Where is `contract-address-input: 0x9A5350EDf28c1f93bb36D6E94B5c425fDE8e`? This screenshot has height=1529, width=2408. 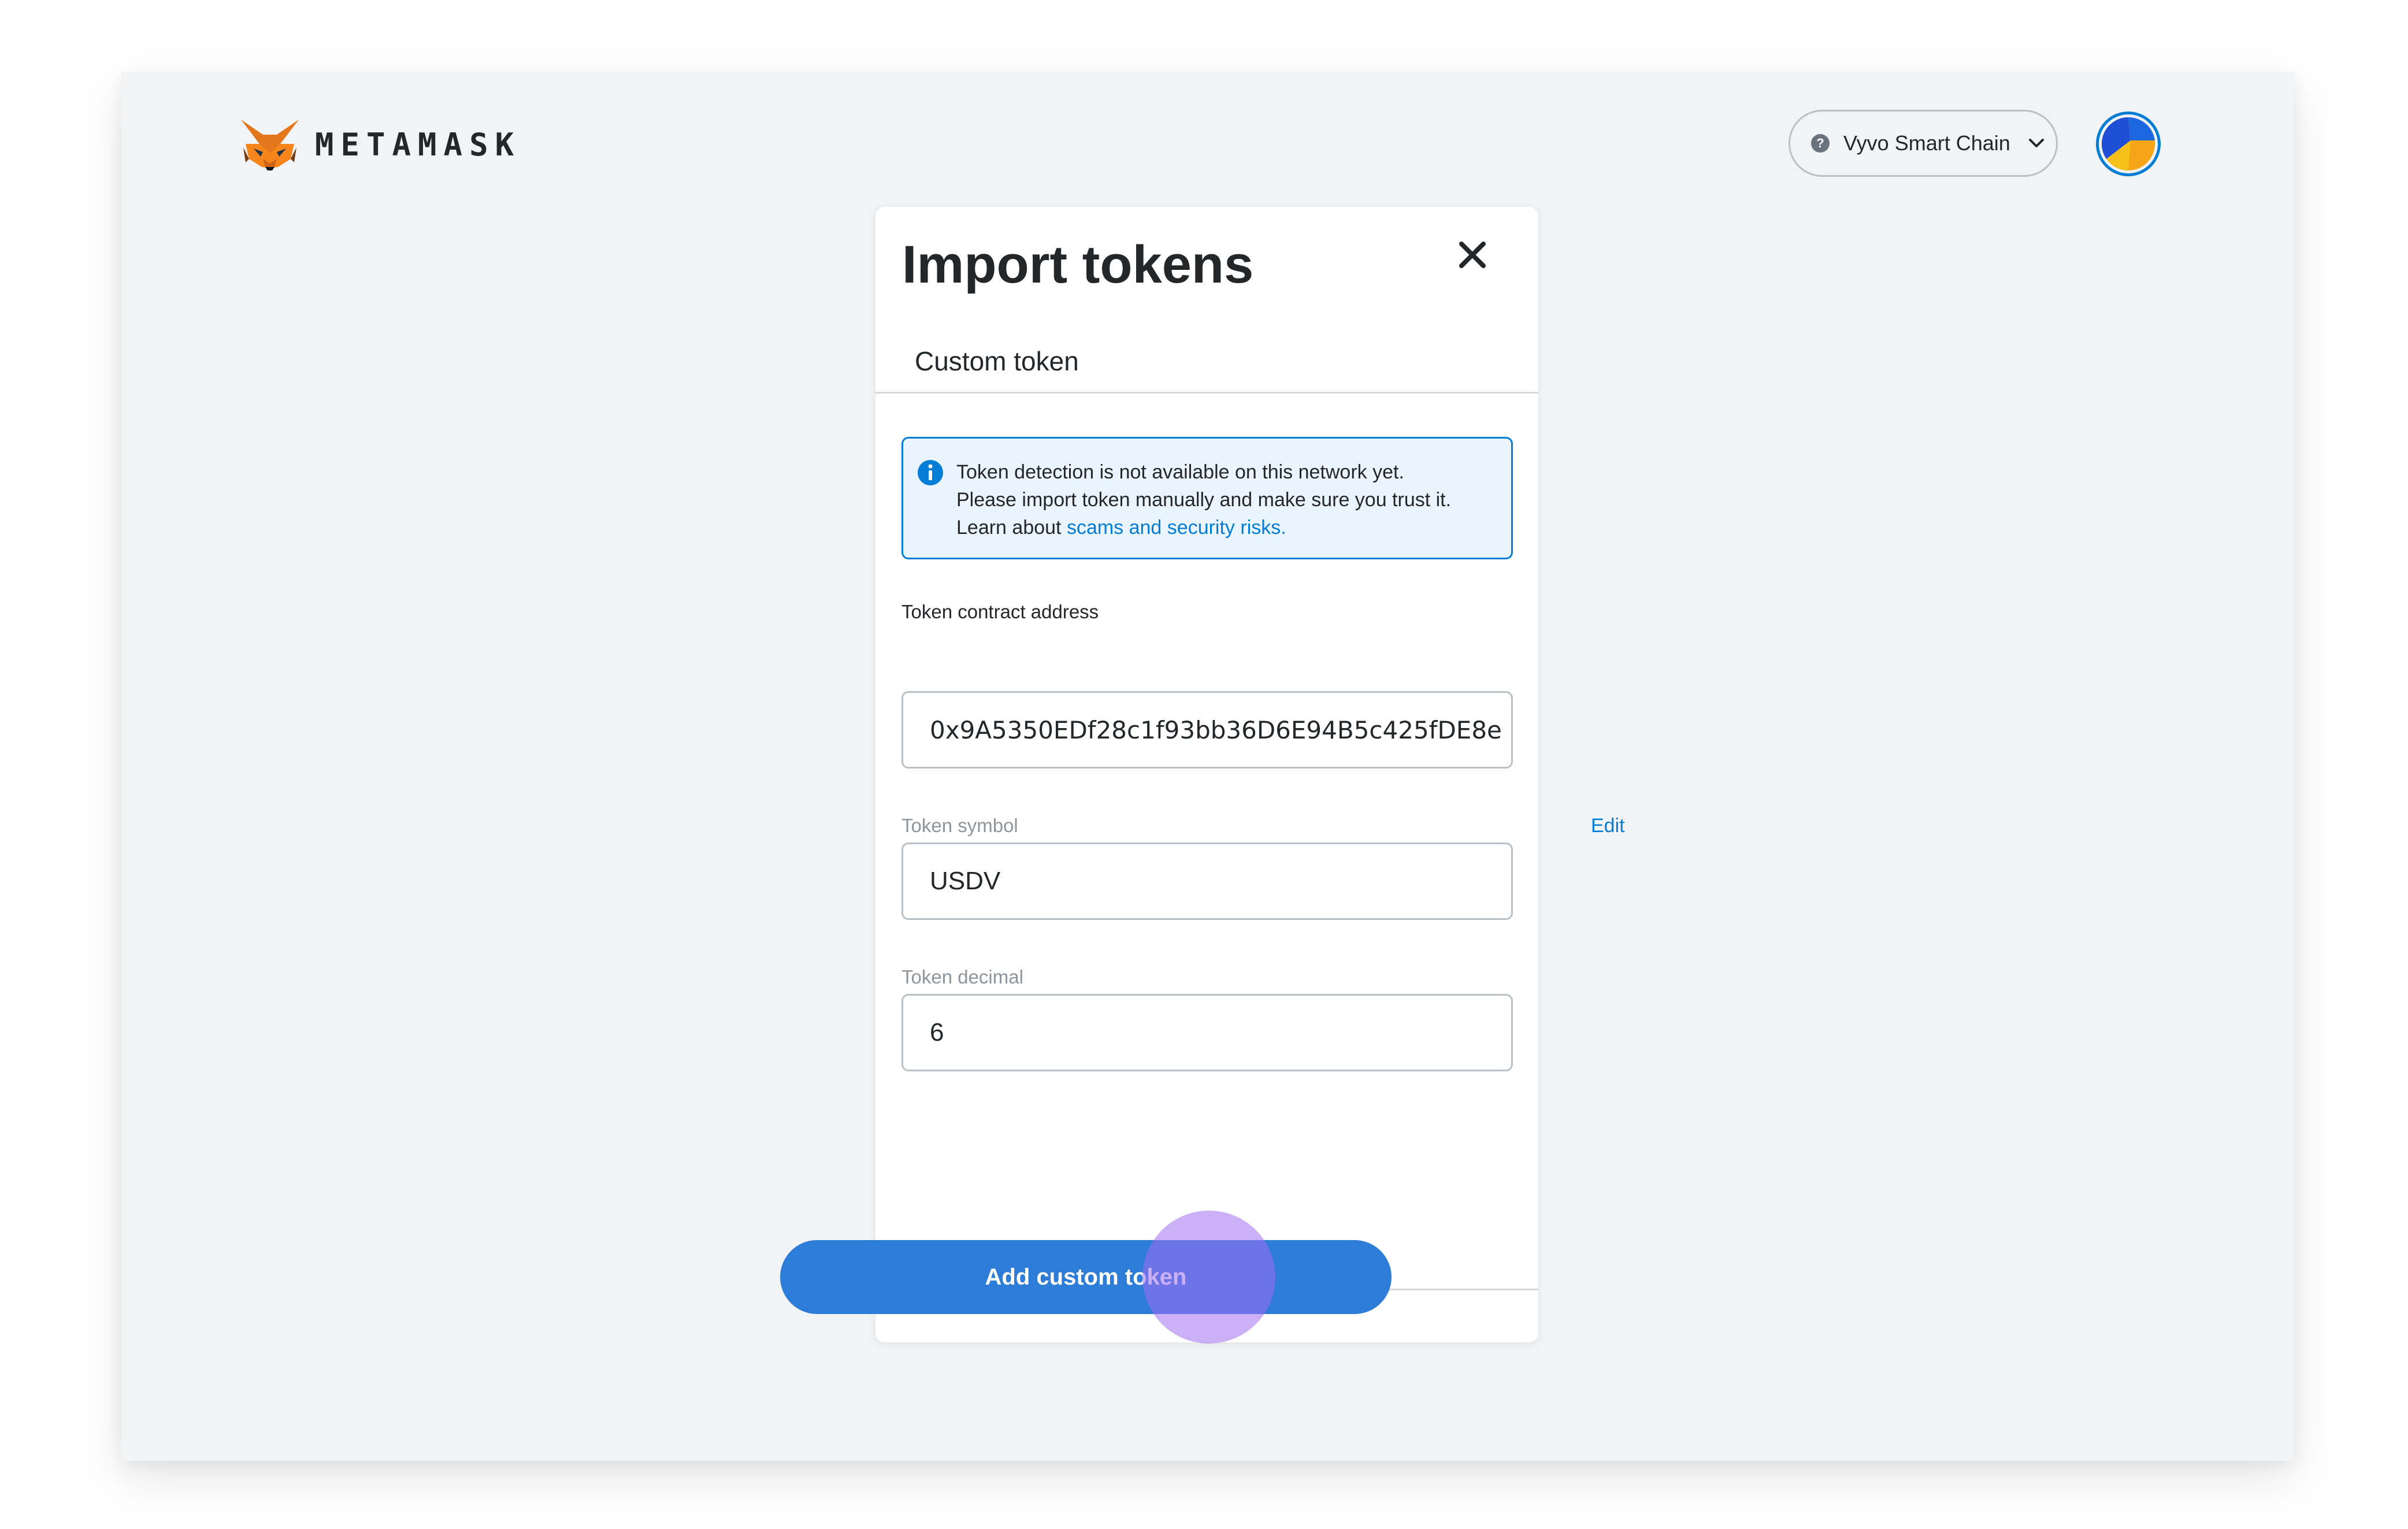
contract-address-input: 0x9A5350EDf28c1f93bb36D6E94B5c425fDE8e is located at coordinates (1207, 730).